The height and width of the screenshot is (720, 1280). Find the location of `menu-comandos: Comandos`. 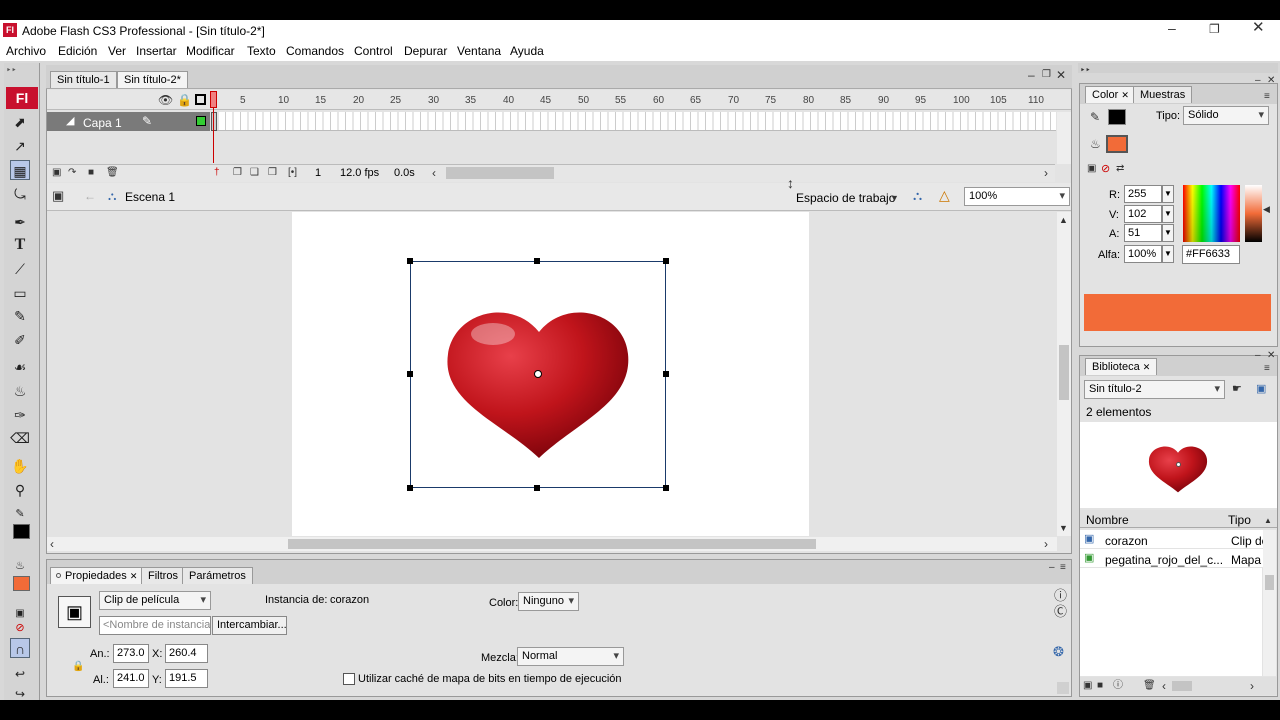

menu-comandos: Comandos is located at coordinates (315, 51).